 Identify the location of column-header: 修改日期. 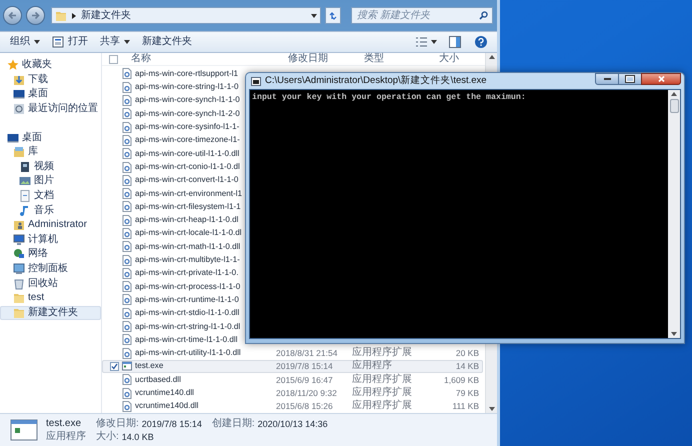
(326, 59).